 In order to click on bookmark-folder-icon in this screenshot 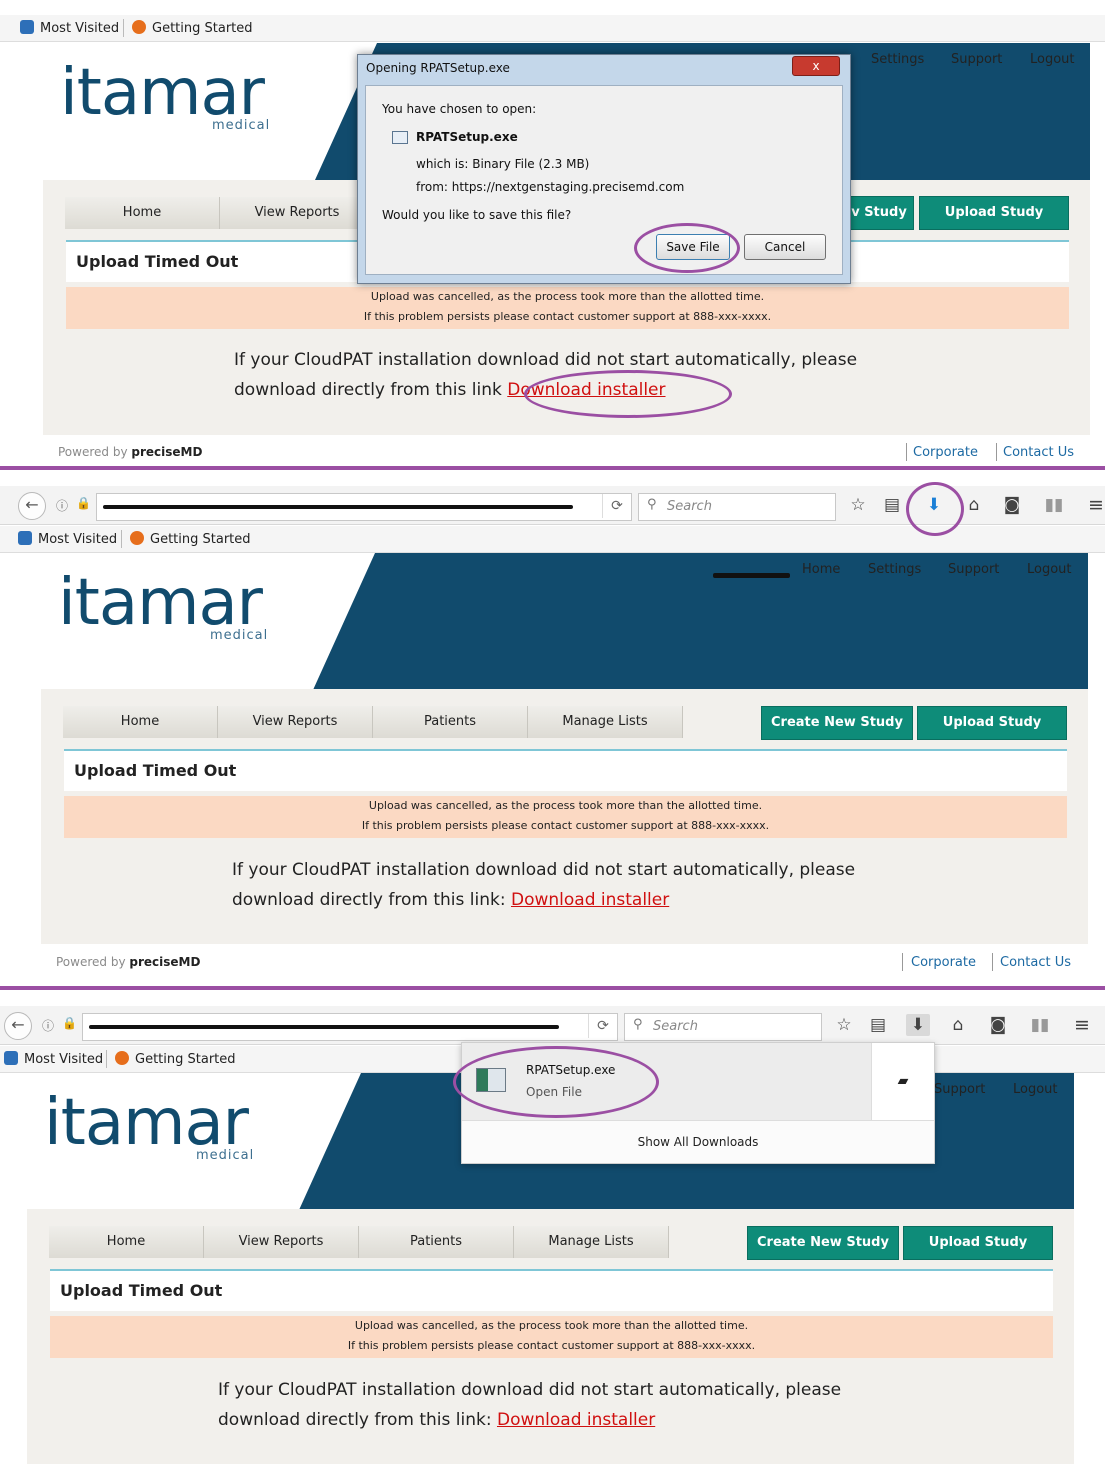, I will do `click(25, 538)`.